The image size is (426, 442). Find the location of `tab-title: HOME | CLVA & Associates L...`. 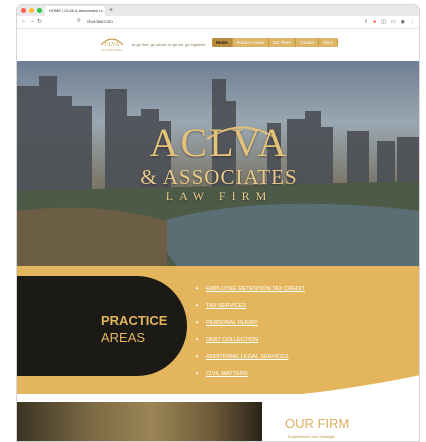

tab-title: HOME | CLVA & Associates L... is located at coordinates (77, 10).